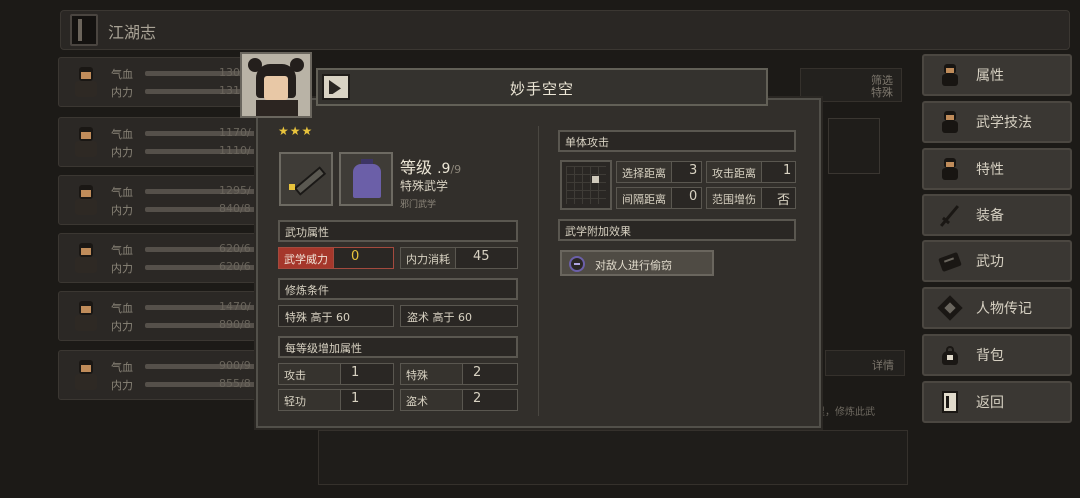 Image resolution: width=1080 pixels, height=498 pixels. What do you see at coordinates (310, 181) in the screenshot?
I see `blade-icon` at bounding box center [310, 181].